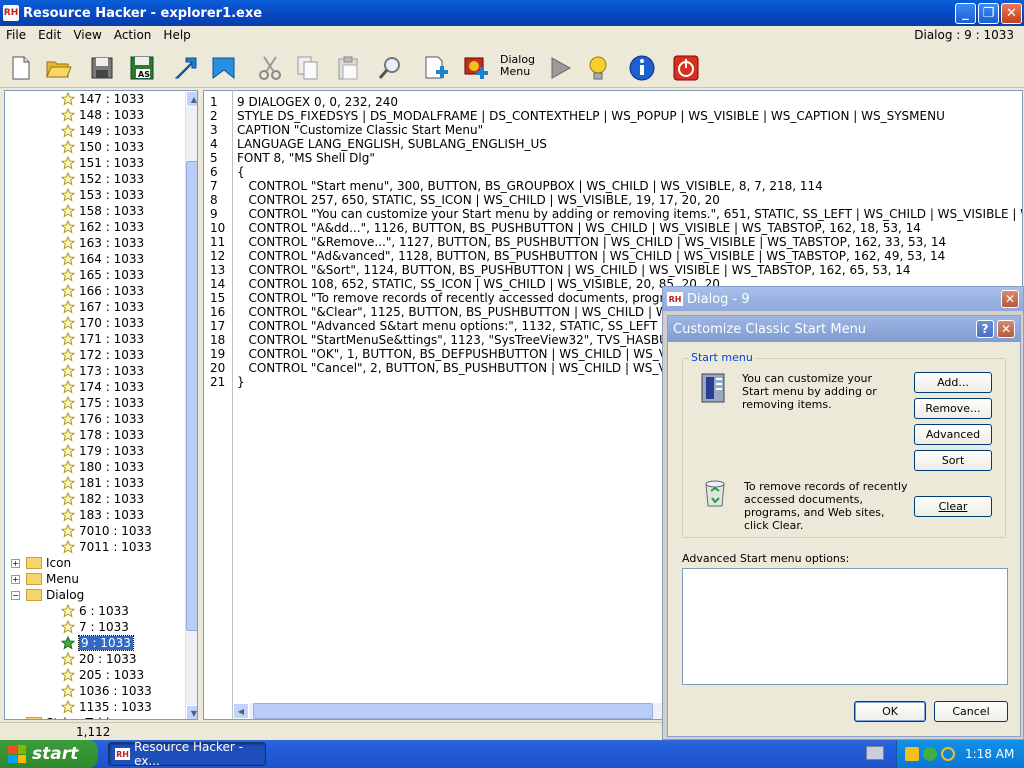  What do you see at coordinates (436, 68) in the screenshot?
I see `add-resource-icon` at bounding box center [436, 68].